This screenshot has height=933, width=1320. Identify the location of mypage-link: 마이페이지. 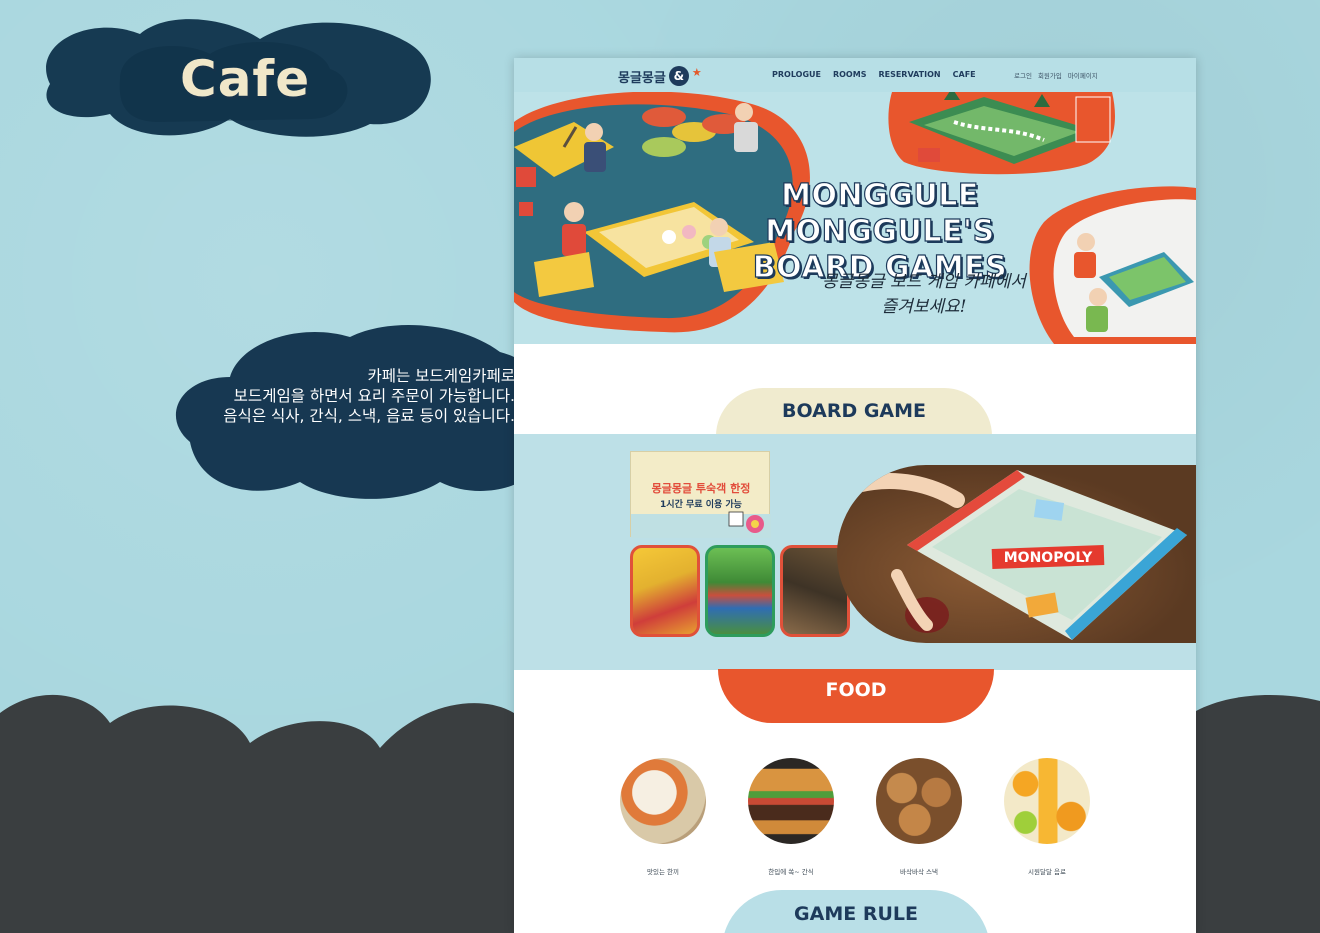
(1083, 75).